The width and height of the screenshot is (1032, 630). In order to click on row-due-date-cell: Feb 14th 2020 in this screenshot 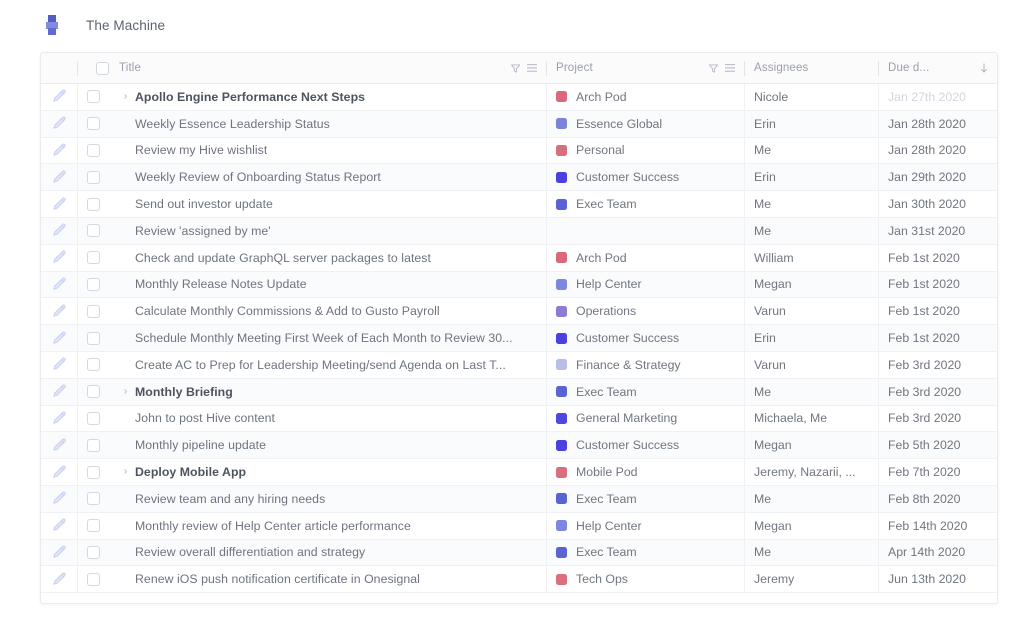, I will do `click(937, 525)`.